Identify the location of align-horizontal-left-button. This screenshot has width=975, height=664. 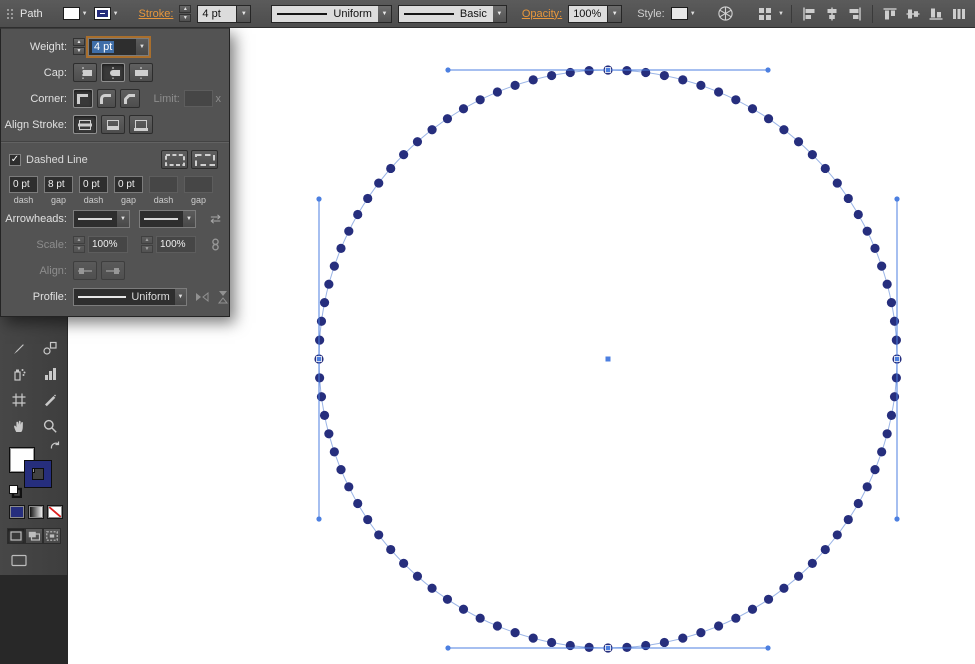
(809, 14).